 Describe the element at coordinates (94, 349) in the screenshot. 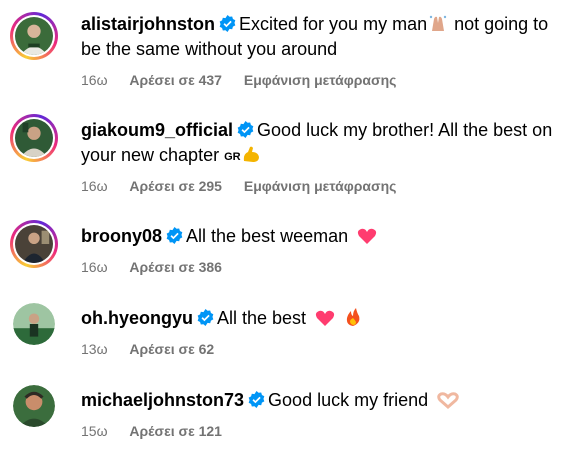

I see `comment-time: 13ω` at that location.